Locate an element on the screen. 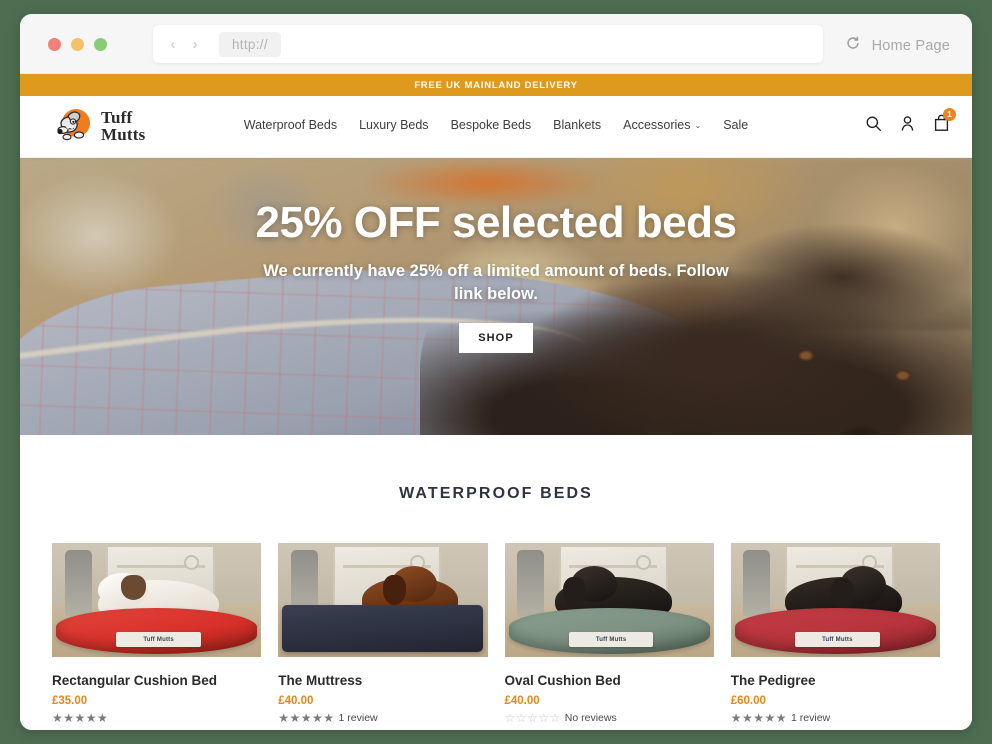 The image size is (992, 744). nav-item-blankets: Blankets is located at coordinates (577, 125).